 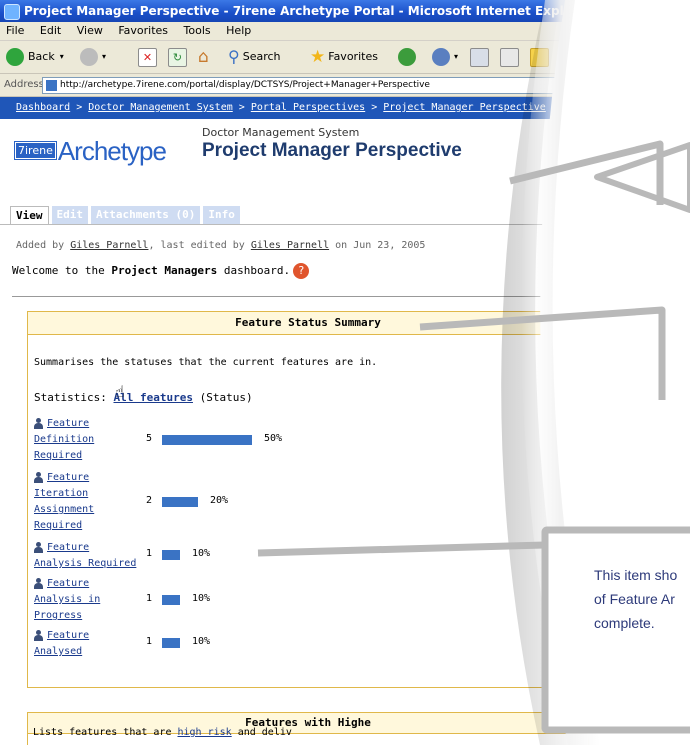 What do you see at coordinates (464, 107) in the screenshot?
I see `breadcrumb-project-manager-perspective: Project Manager Perspective` at bounding box center [464, 107].